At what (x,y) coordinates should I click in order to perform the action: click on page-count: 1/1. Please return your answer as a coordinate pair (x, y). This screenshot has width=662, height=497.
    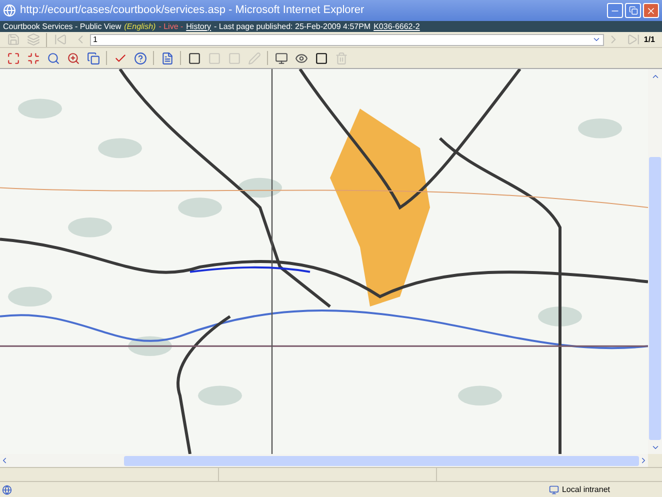
    Looking at the image, I should click on (650, 40).